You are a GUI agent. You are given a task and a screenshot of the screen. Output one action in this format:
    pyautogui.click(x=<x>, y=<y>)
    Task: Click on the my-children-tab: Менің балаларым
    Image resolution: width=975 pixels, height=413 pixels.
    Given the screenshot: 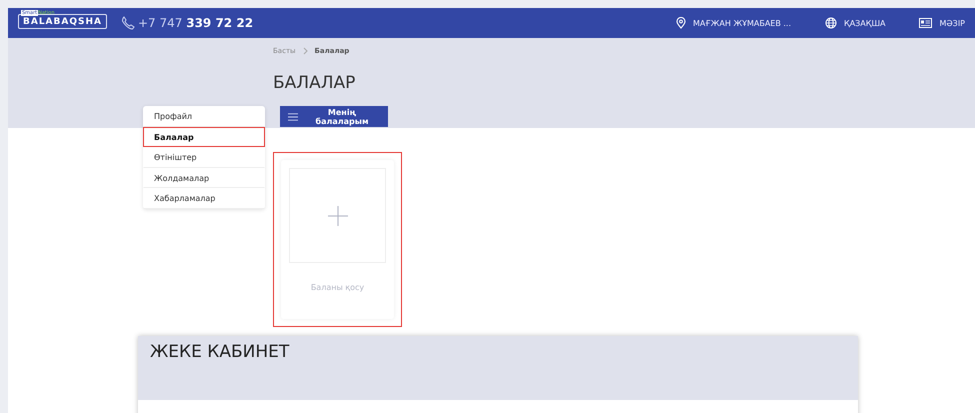 What is the action you would take?
    pyautogui.click(x=334, y=116)
    